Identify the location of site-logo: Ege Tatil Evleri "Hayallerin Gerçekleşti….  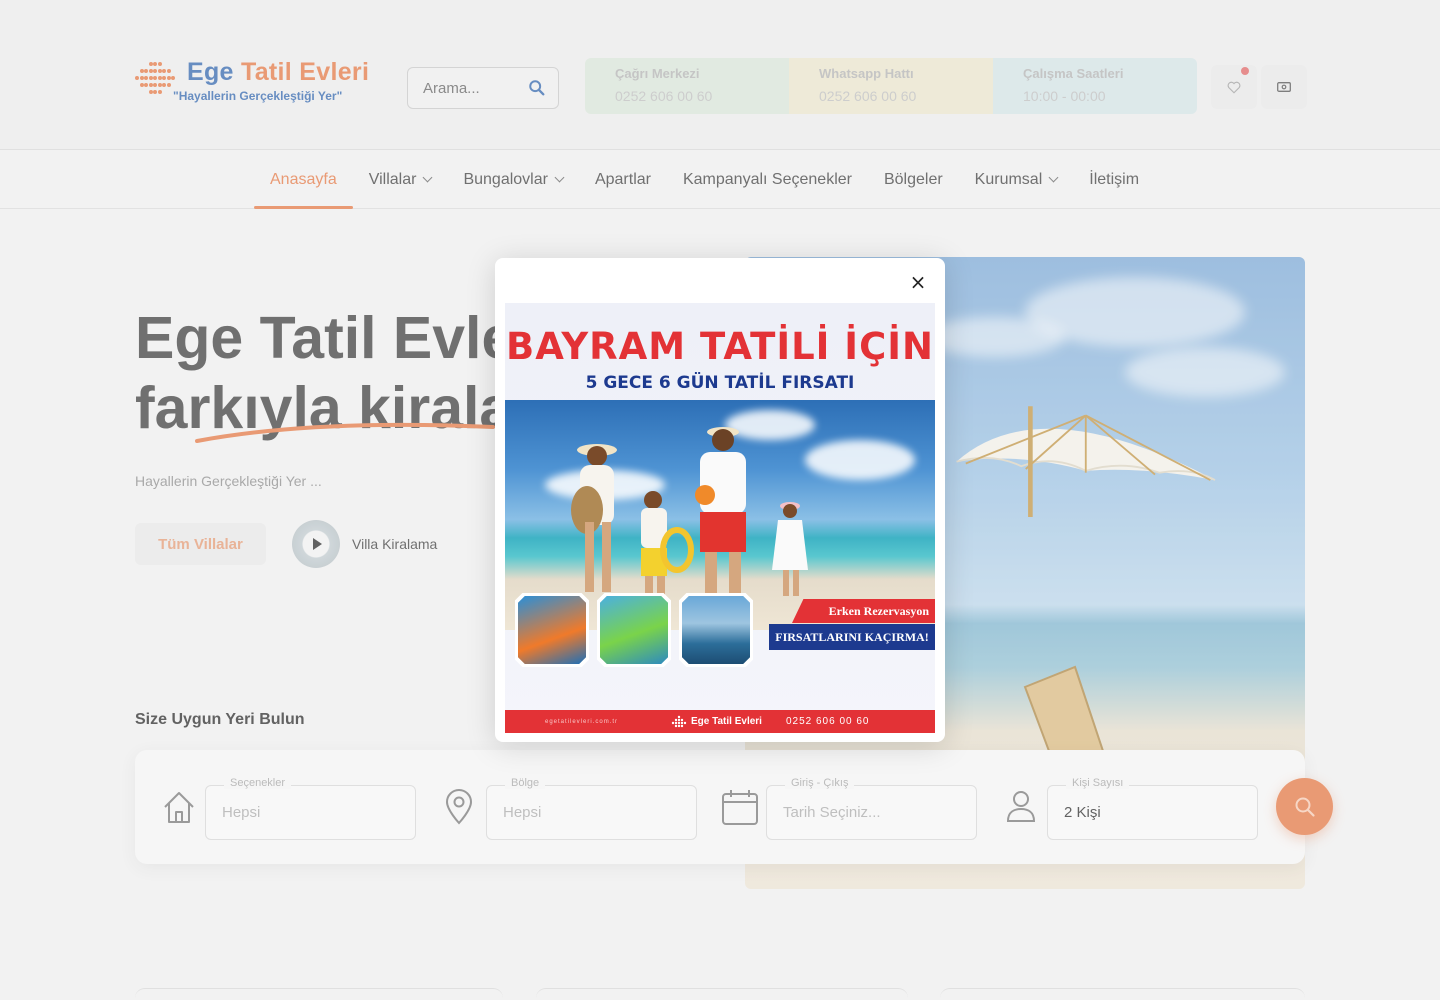
(252, 80).